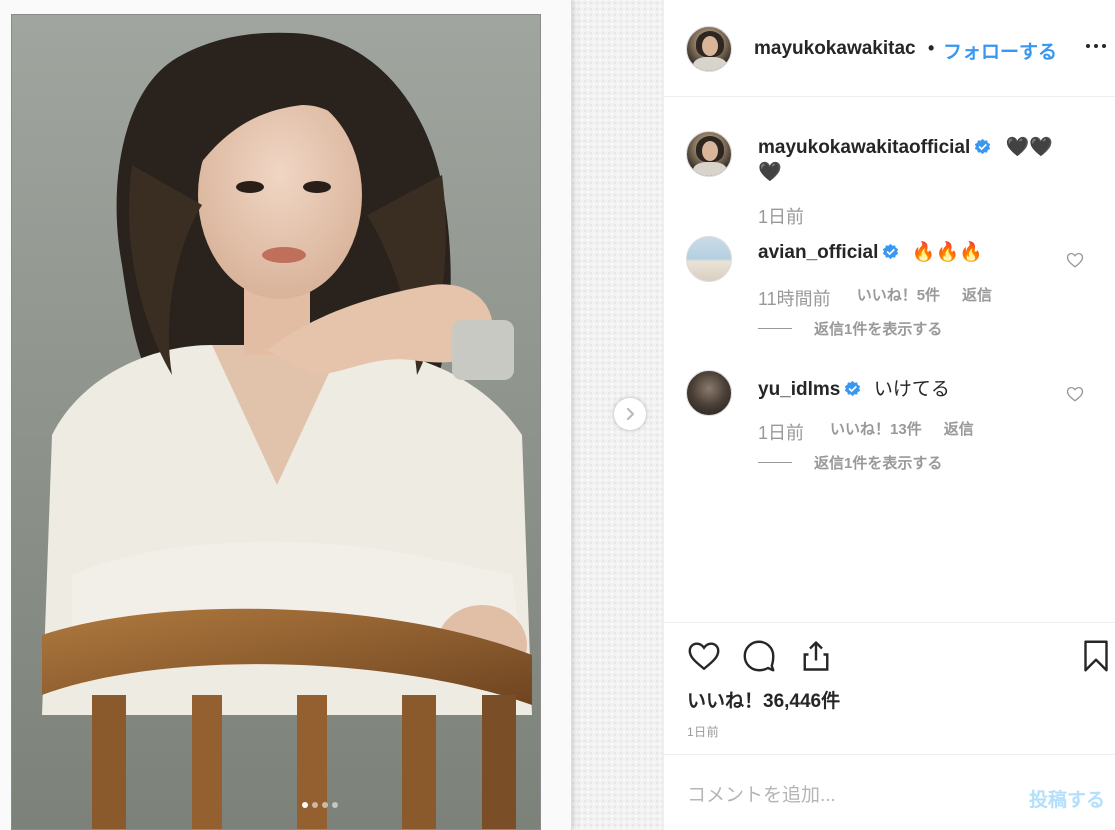 The image size is (1115, 830). I want to click on comment: yu_idlms いけてる, so click(854, 387).